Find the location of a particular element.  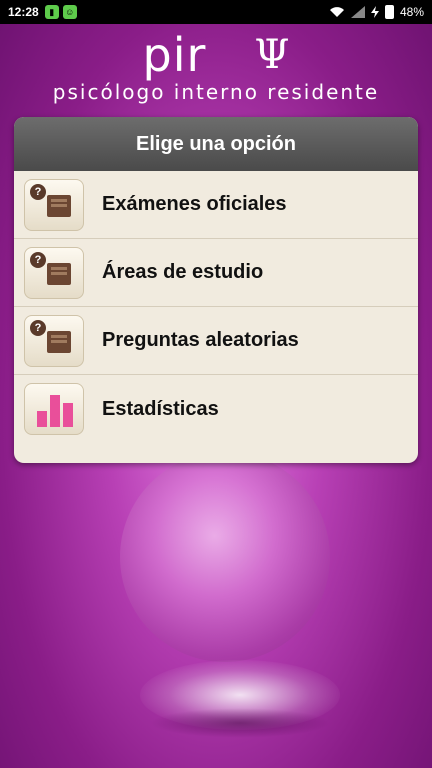

clock: 12:28 is located at coordinates (23, 12).